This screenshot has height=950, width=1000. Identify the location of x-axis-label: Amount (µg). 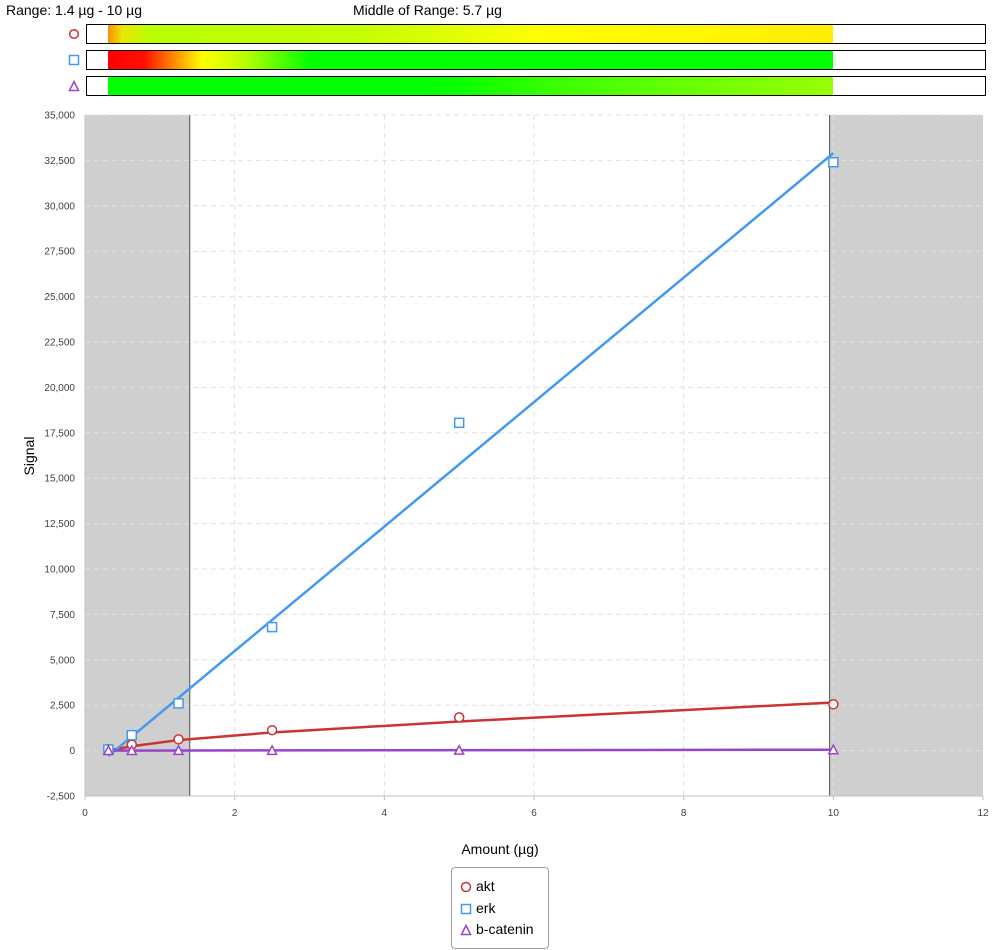
(499, 849).